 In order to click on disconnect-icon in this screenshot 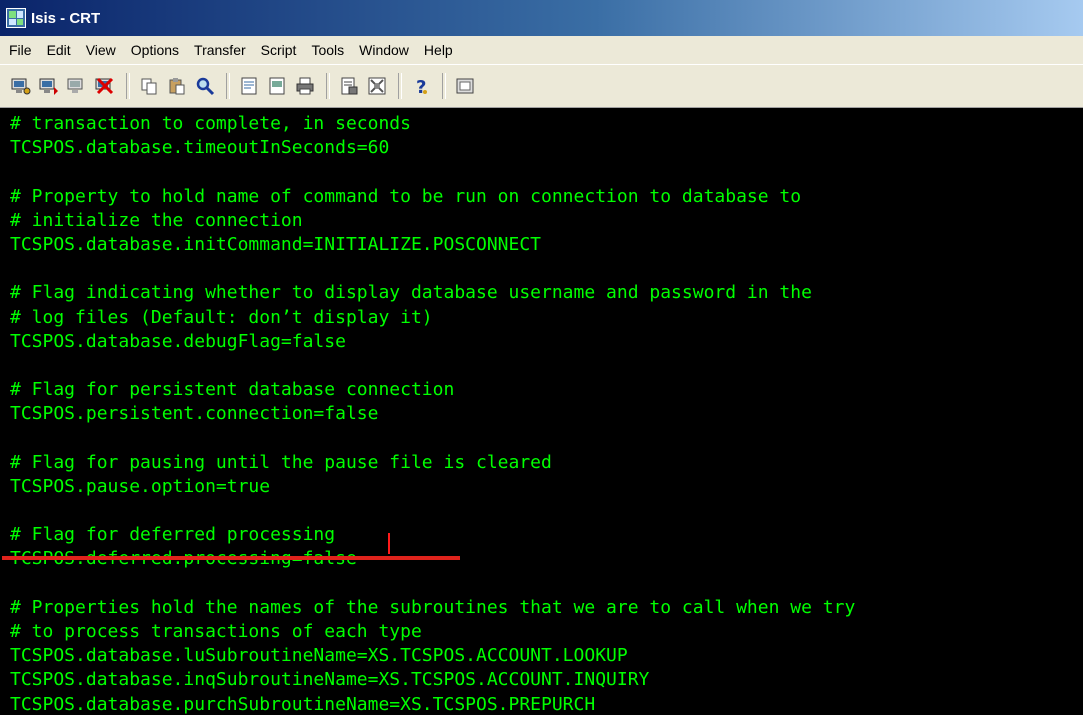, I will do `click(105, 86)`.